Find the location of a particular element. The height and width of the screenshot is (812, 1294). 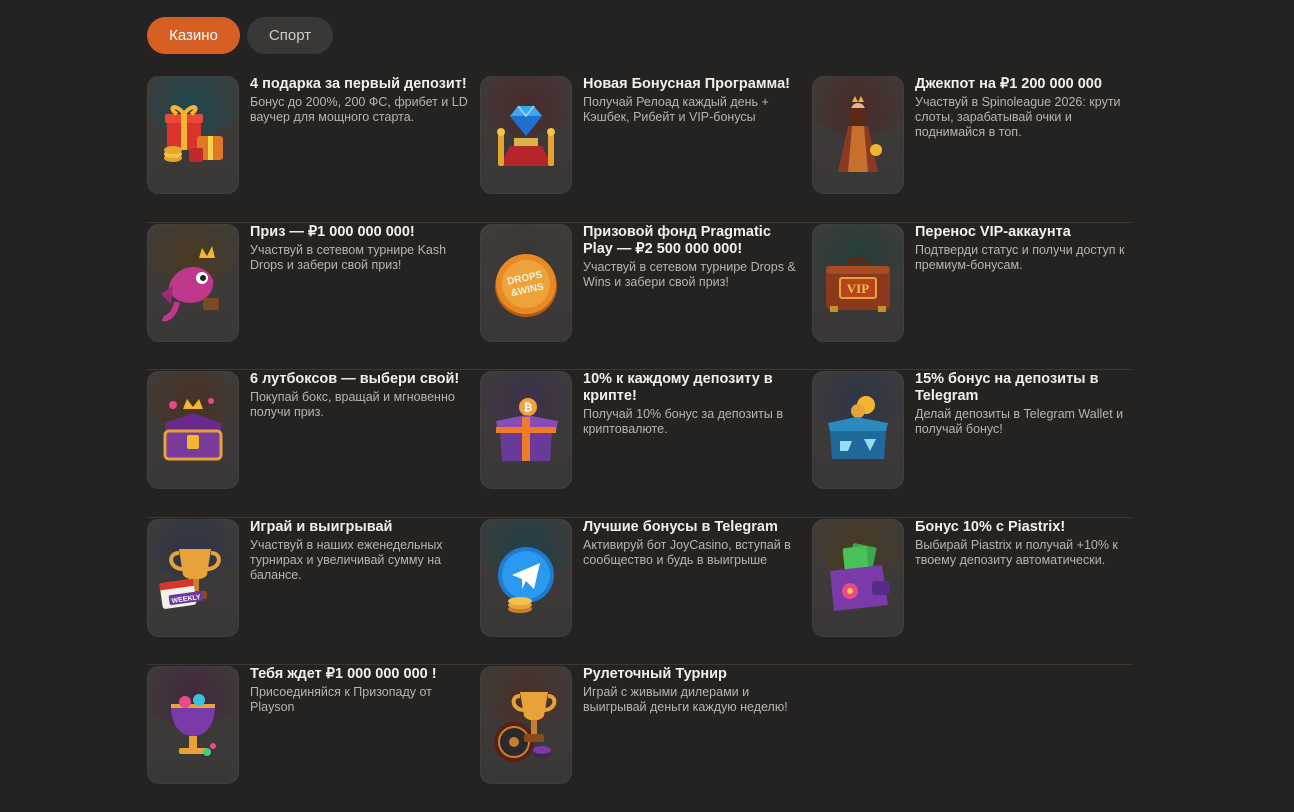

promo-title: Играй и выигрывай is located at coordinates (321, 526).